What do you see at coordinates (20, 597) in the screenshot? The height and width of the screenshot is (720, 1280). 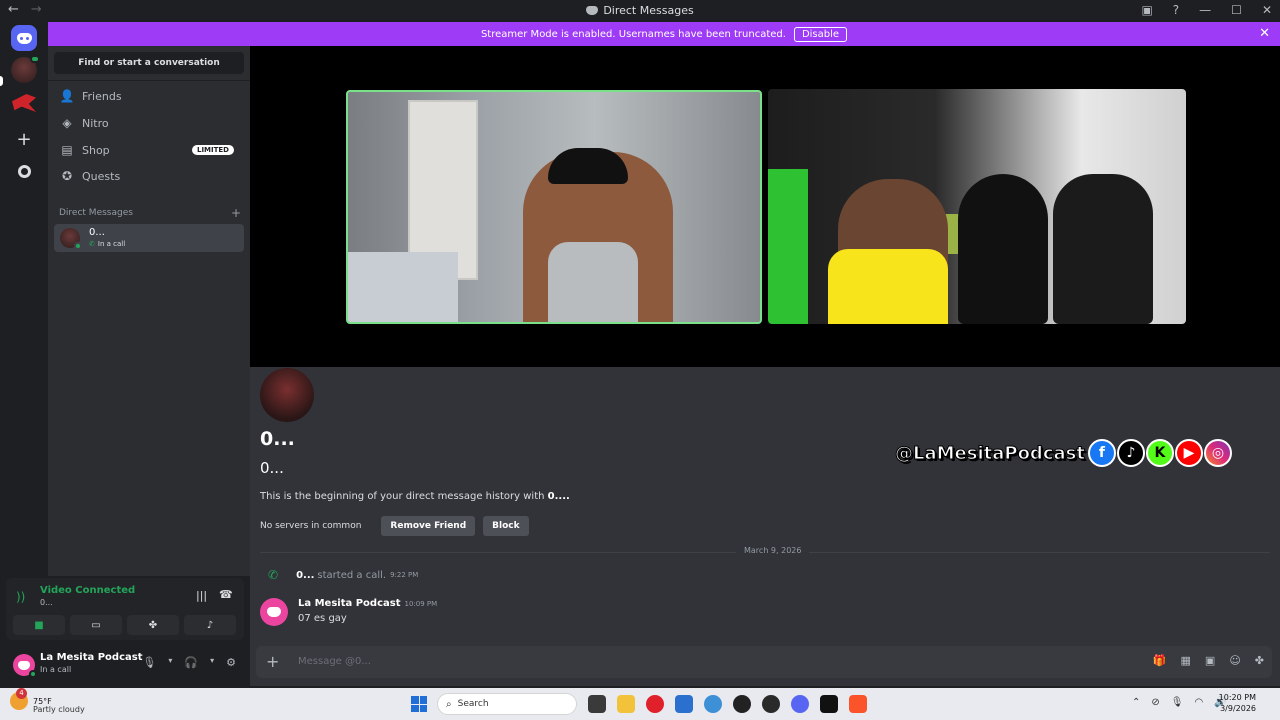 I see `signal-icon: ))` at bounding box center [20, 597].